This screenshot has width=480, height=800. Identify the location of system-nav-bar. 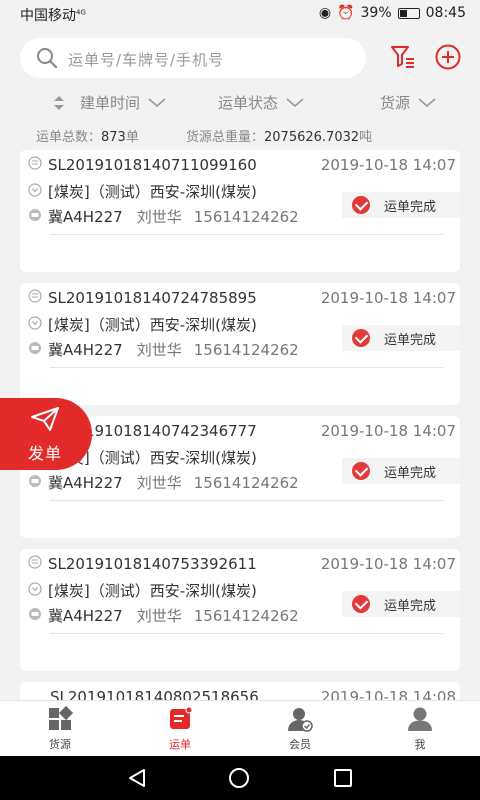
(240, 778).